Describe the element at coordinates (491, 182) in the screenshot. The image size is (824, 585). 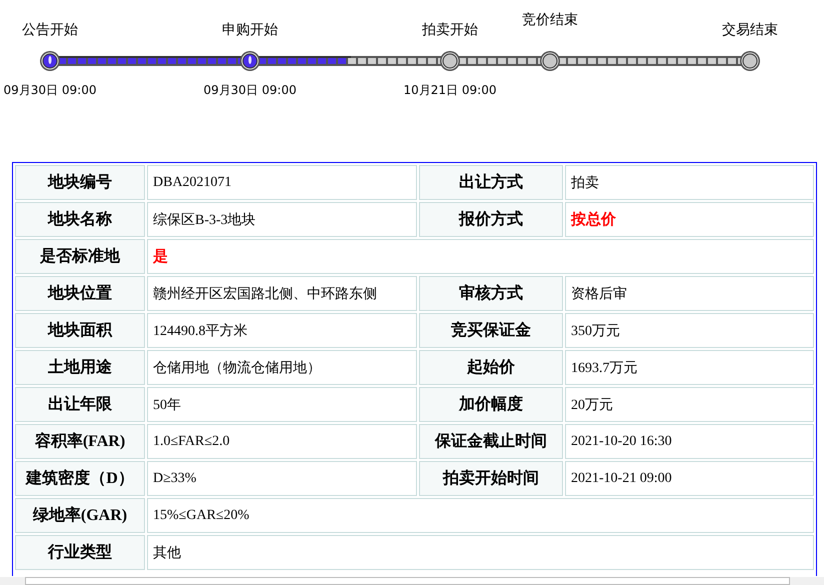
I see `field-label: 出让方式` at that location.